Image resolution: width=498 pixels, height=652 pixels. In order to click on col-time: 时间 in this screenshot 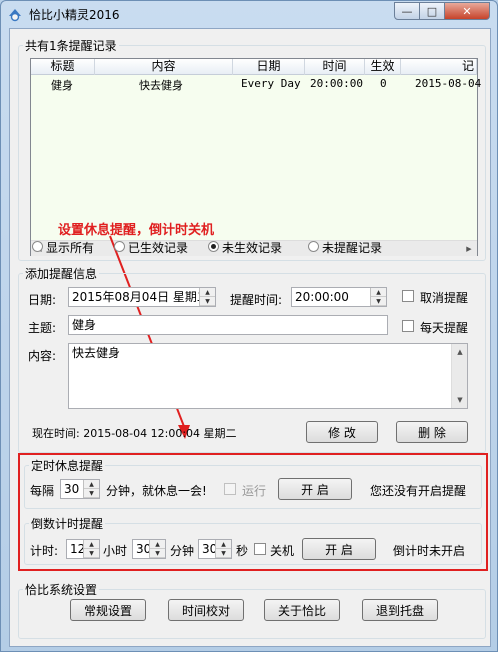, I will do `click(335, 67)`.